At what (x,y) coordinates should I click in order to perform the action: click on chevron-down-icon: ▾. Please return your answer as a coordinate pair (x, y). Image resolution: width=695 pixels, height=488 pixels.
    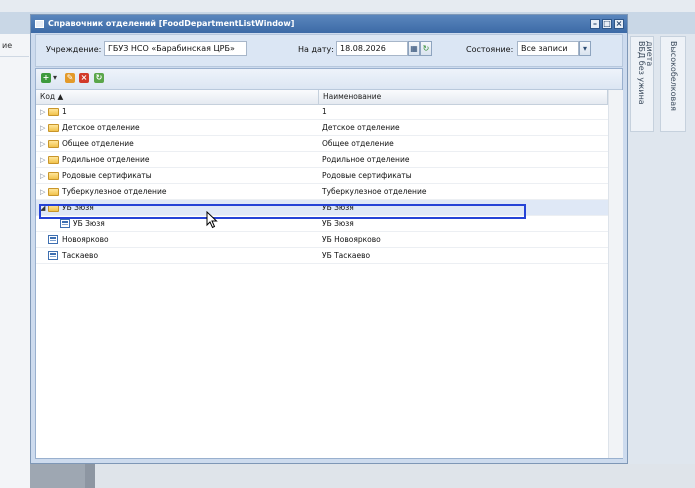
    Looking at the image, I should click on (585, 48).